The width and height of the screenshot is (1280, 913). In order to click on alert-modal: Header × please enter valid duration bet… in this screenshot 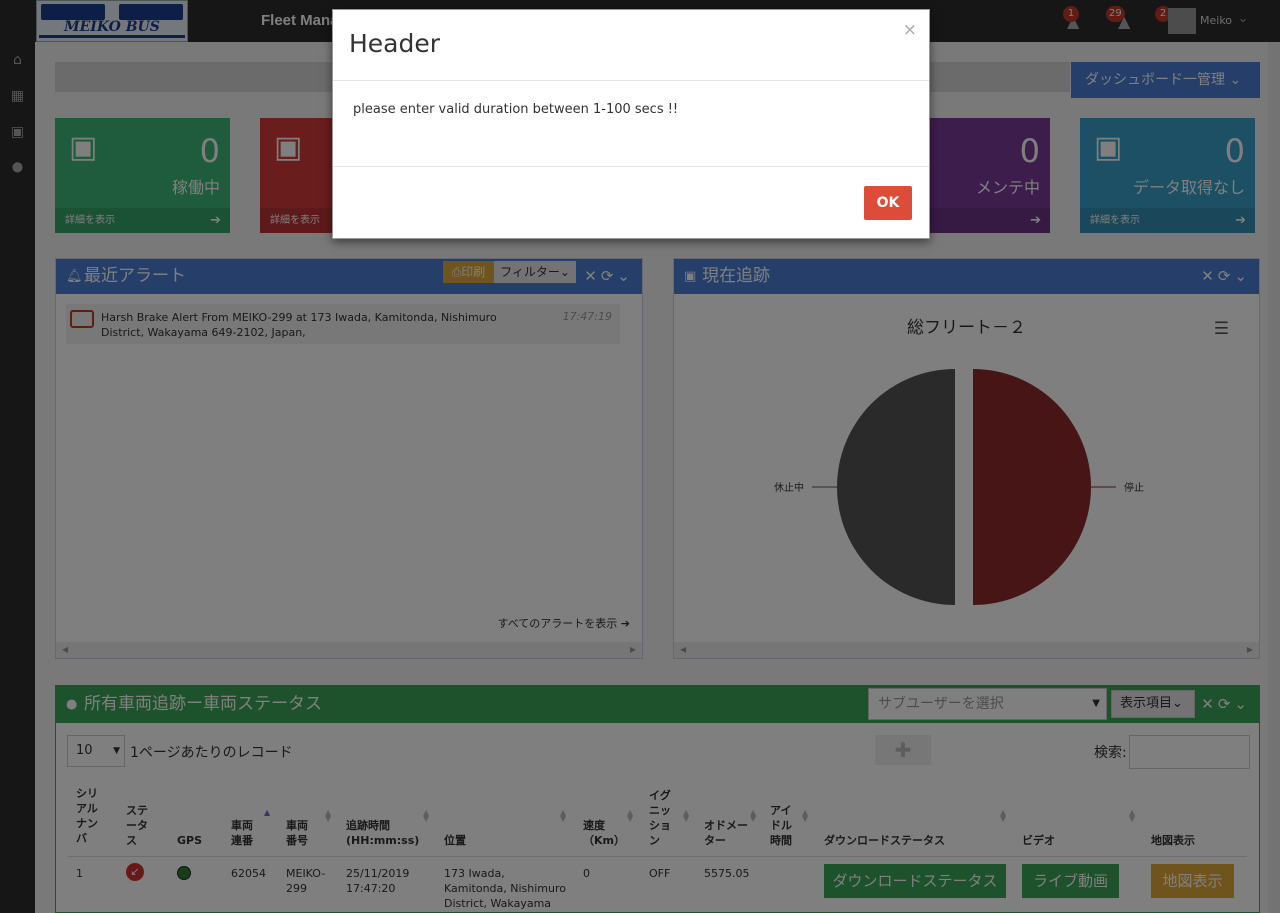, I will do `click(631, 124)`.